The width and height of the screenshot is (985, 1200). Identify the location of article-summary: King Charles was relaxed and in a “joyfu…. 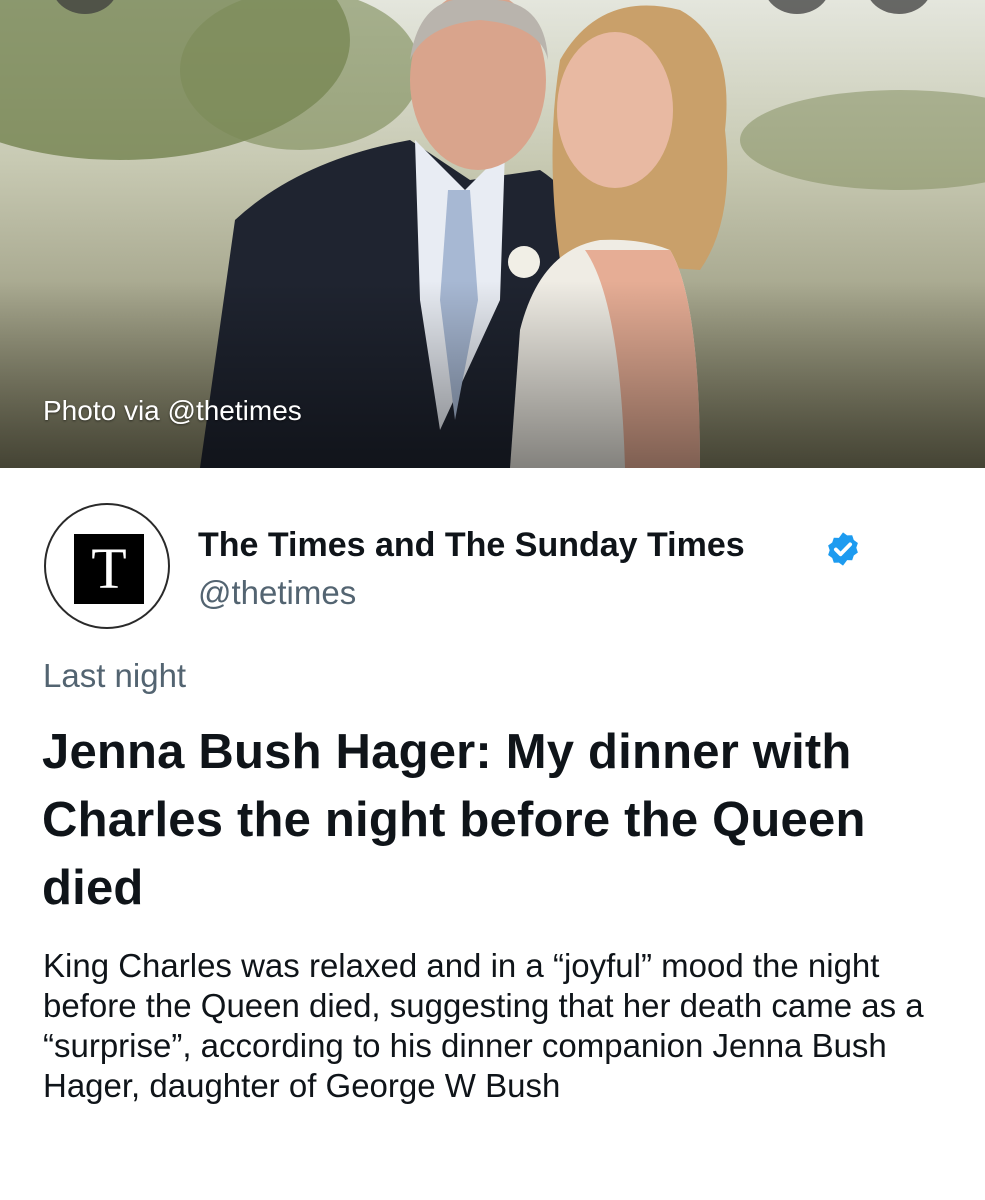
(483, 1025).